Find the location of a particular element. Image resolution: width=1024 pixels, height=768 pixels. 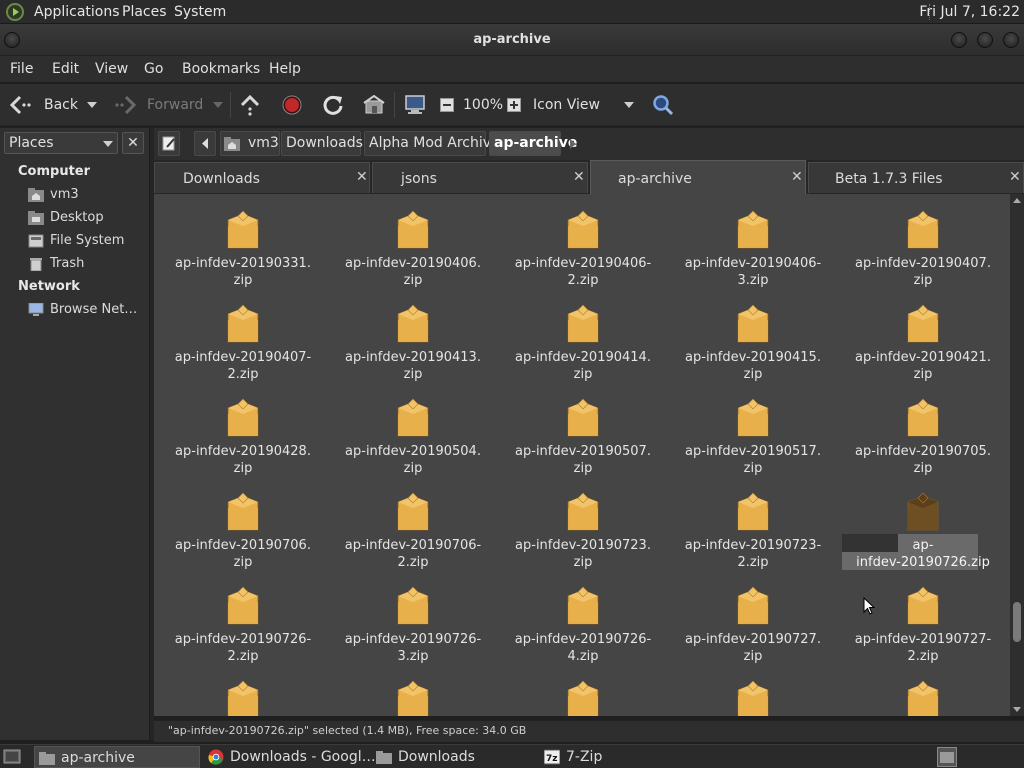

home-icon is located at coordinates (374, 105).